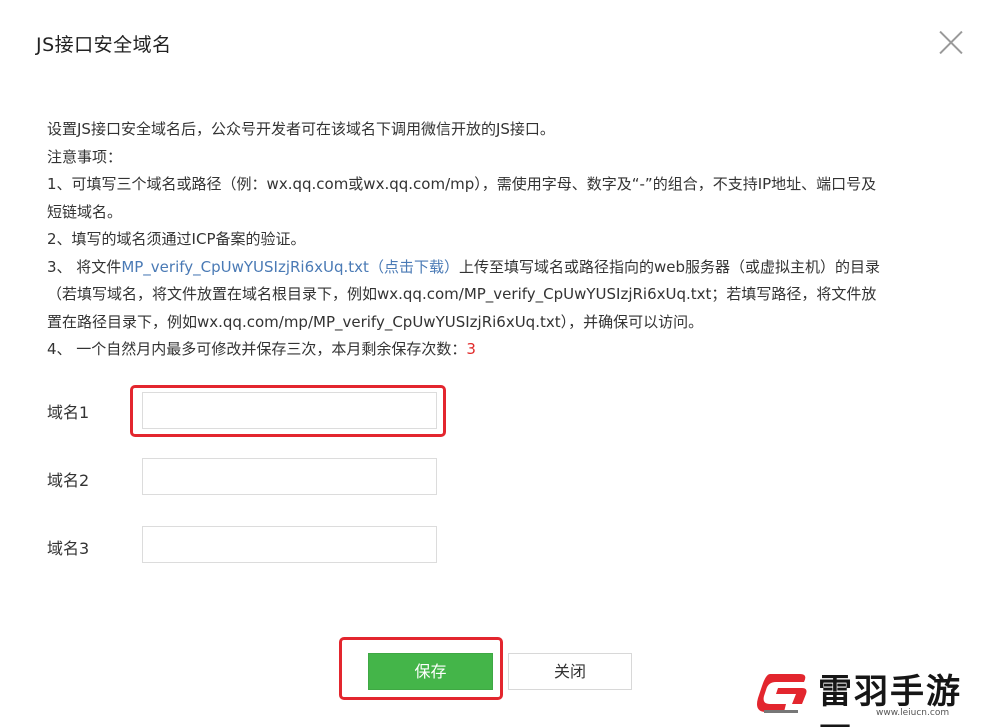  I want to click on save-button: 保存, so click(430, 671).